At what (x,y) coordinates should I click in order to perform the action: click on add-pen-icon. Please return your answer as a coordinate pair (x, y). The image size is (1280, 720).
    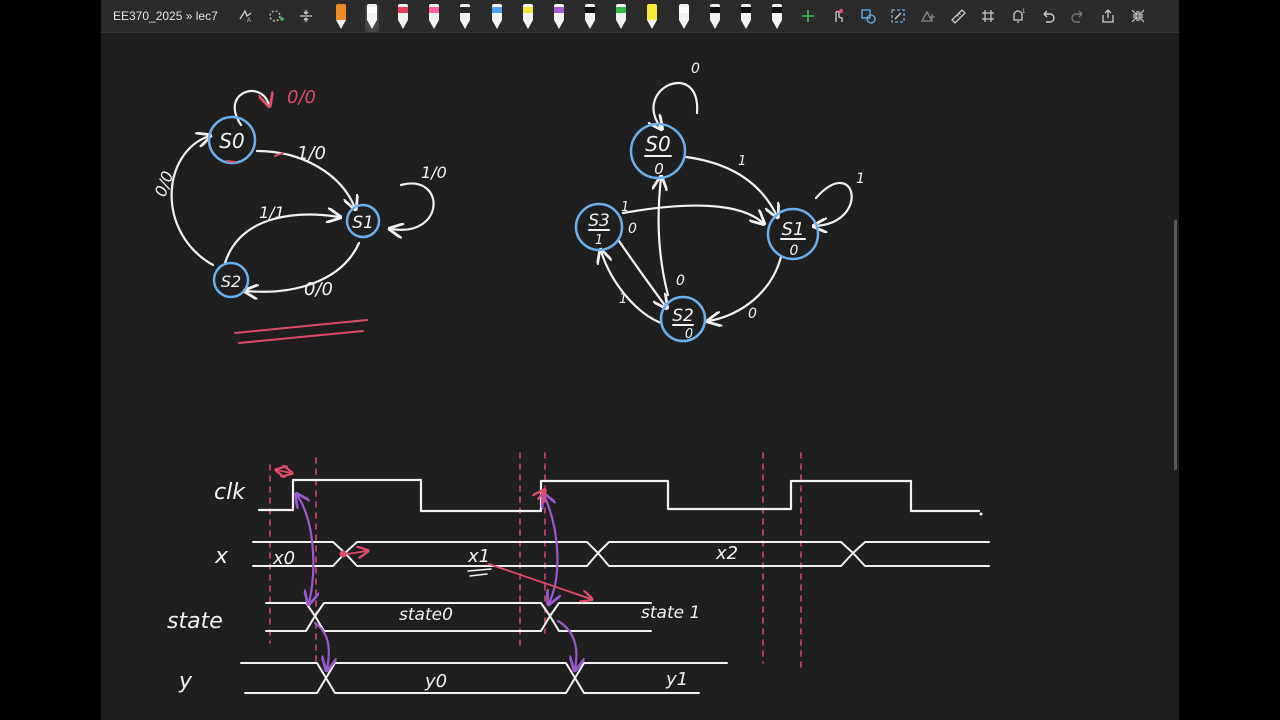
    Looking at the image, I should click on (808, 16).